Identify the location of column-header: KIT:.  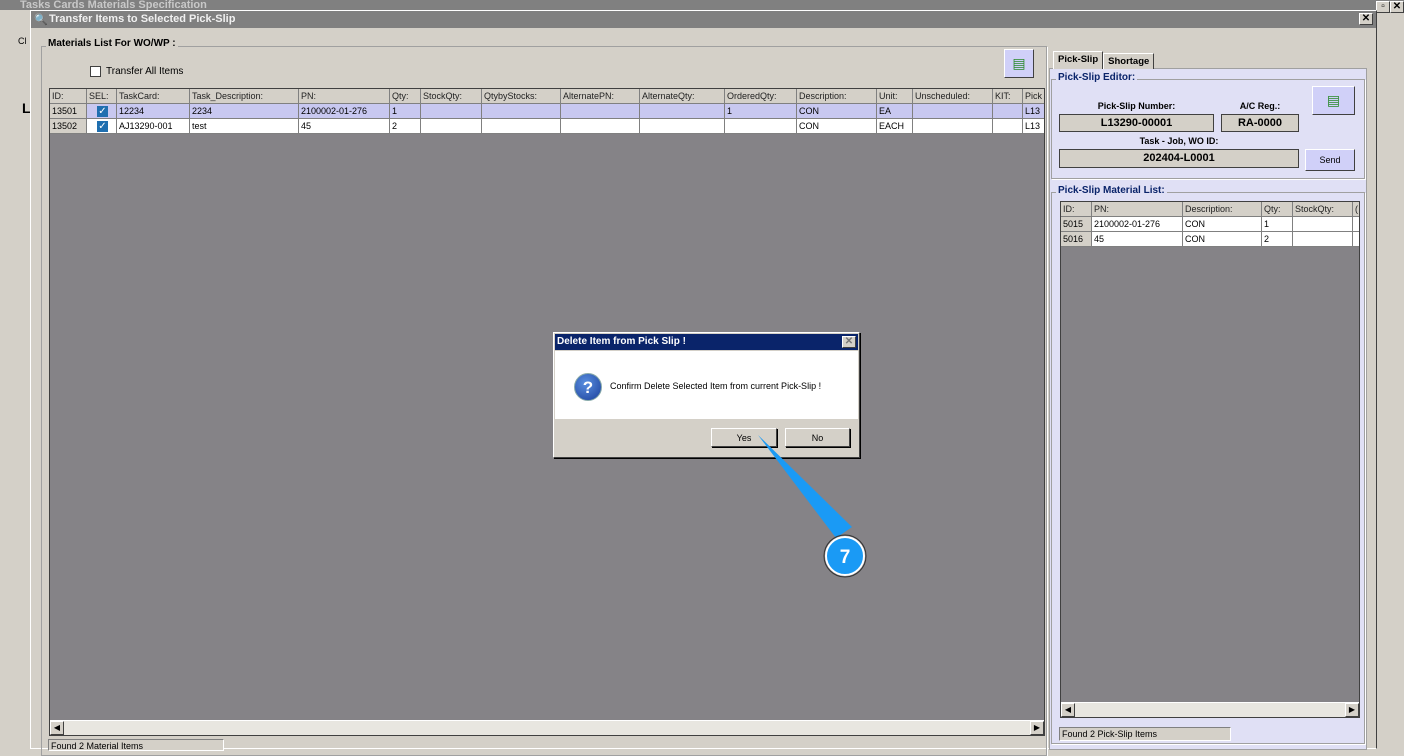
(1008, 96).